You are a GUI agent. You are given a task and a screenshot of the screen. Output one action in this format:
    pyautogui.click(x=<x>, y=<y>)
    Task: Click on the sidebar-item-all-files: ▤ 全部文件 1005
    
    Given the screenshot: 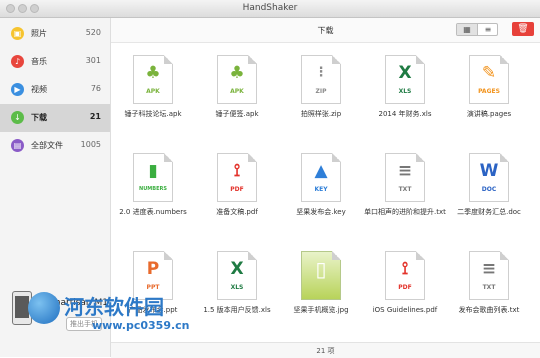 What is the action you would take?
    pyautogui.click(x=55, y=146)
    